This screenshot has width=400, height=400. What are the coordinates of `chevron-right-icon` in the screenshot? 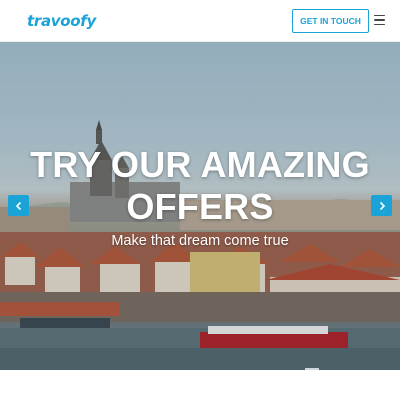 It's located at (382, 205).